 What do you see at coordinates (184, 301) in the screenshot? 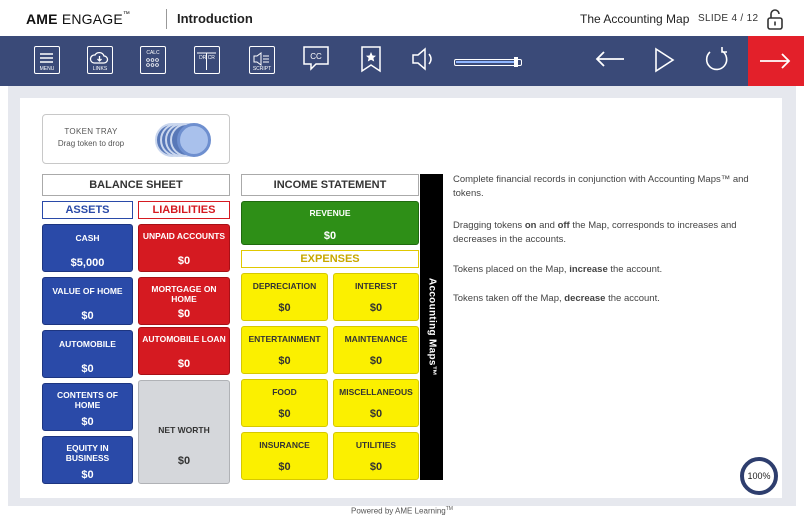
I see `liability-account-mortgage-on-home: MORTGAGE ON HOME $0` at bounding box center [184, 301].